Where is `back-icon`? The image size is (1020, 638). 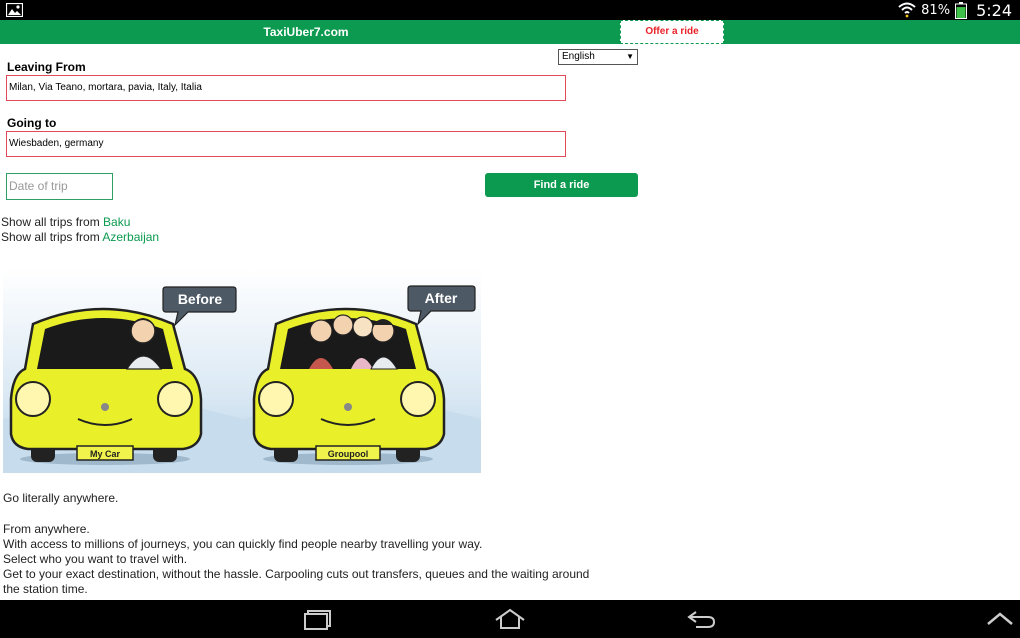 back-icon is located at coordinates (702, 619).